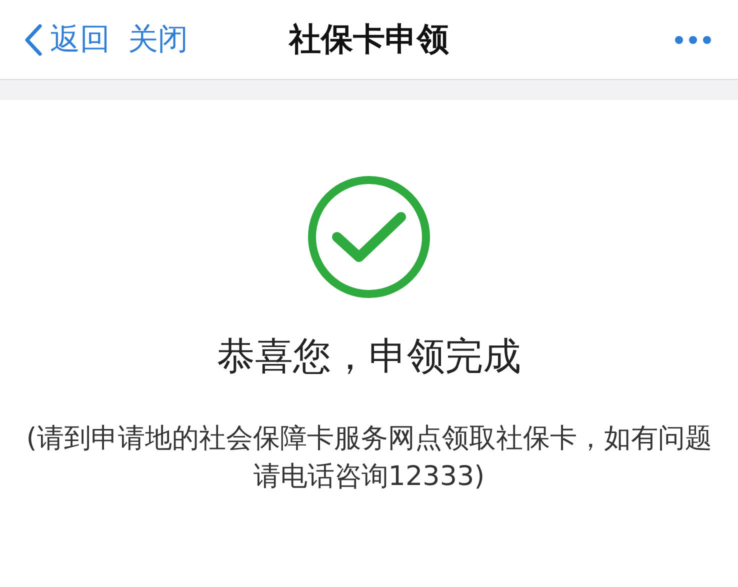 Image resolution: width=738 pixels, height=587 pixels. Describe the element at coordinates (369, 39) in the screenshot. I see `page-title: 社保卡申领` at that location.